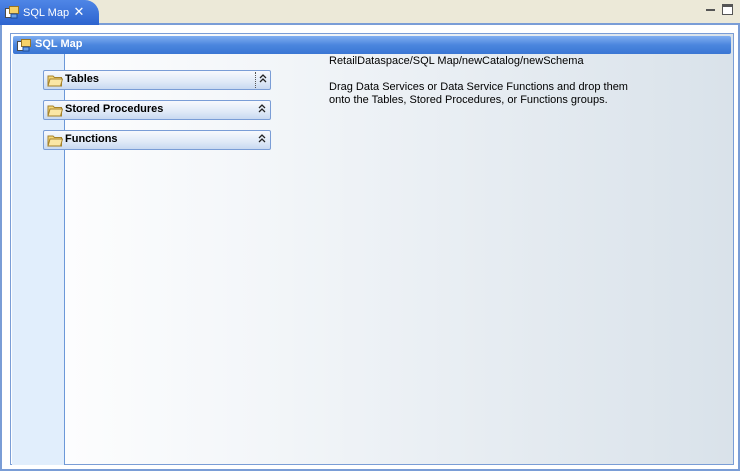  I want to click on header-title: SQL Map, so click(59, 44).